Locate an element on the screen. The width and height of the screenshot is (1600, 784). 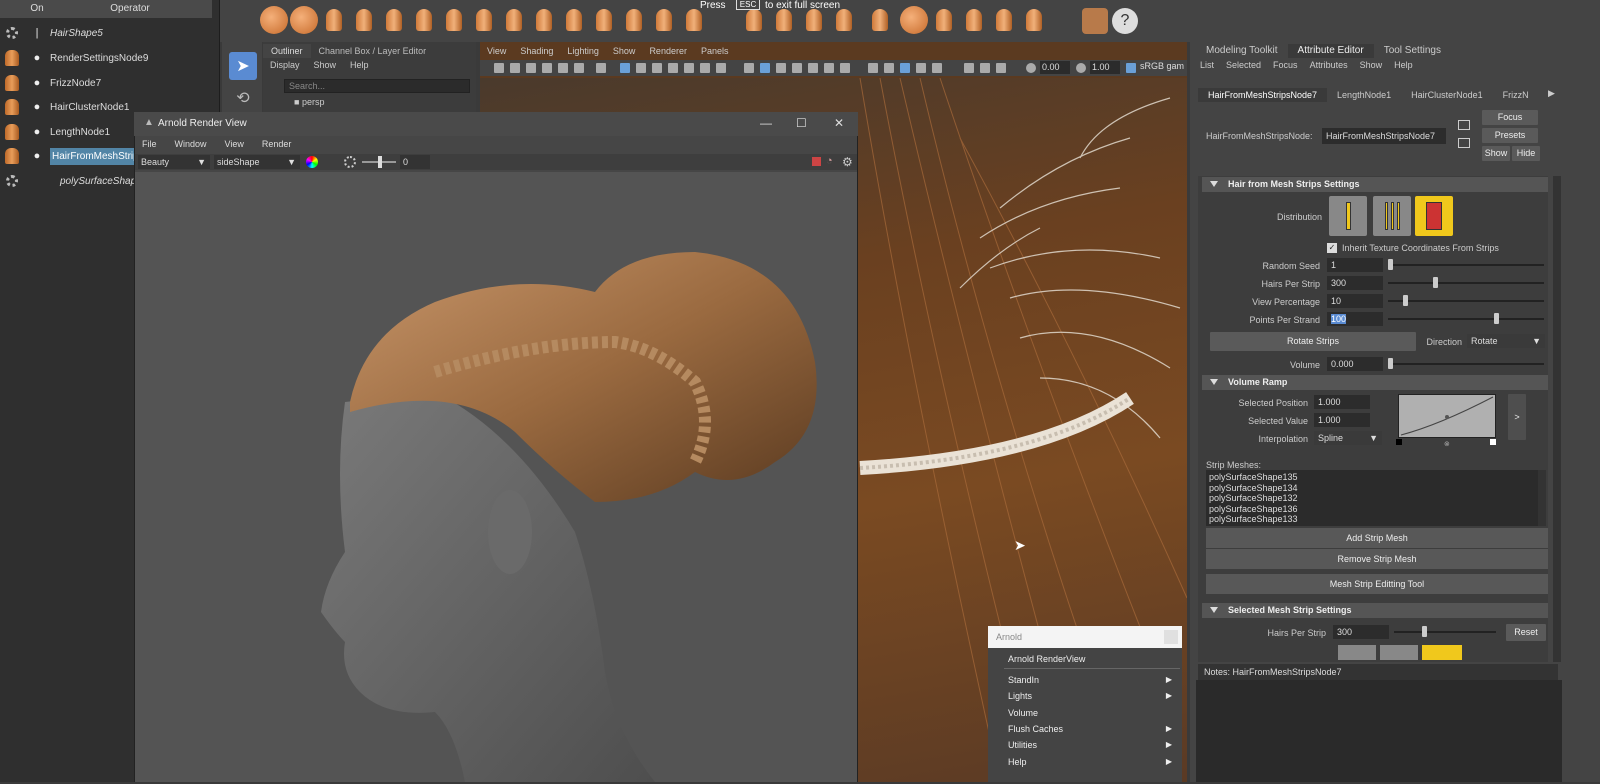
menu-item-help: Help ▶ is located at coordinates (1093, 762).